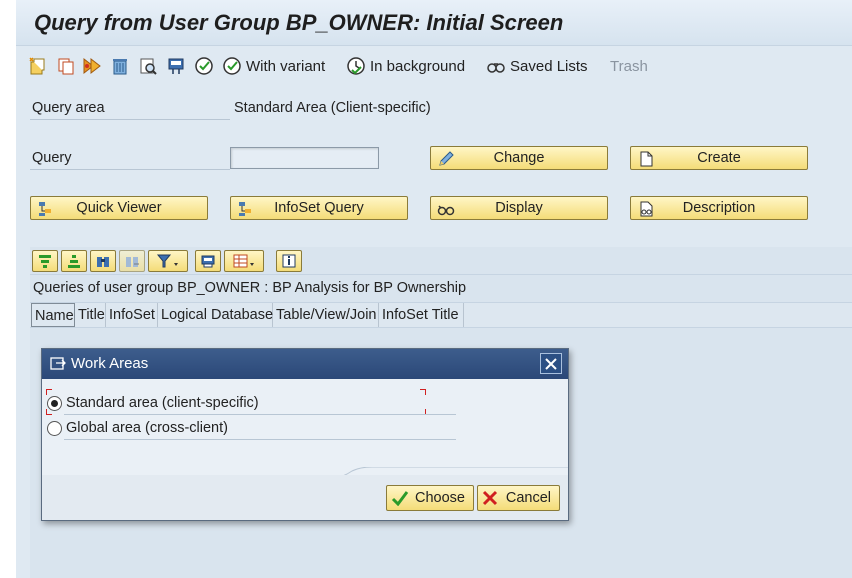 Image resolution: width=852 pixels, height=578 pixels. I want to click on description-button: Description, so click(719, 208).